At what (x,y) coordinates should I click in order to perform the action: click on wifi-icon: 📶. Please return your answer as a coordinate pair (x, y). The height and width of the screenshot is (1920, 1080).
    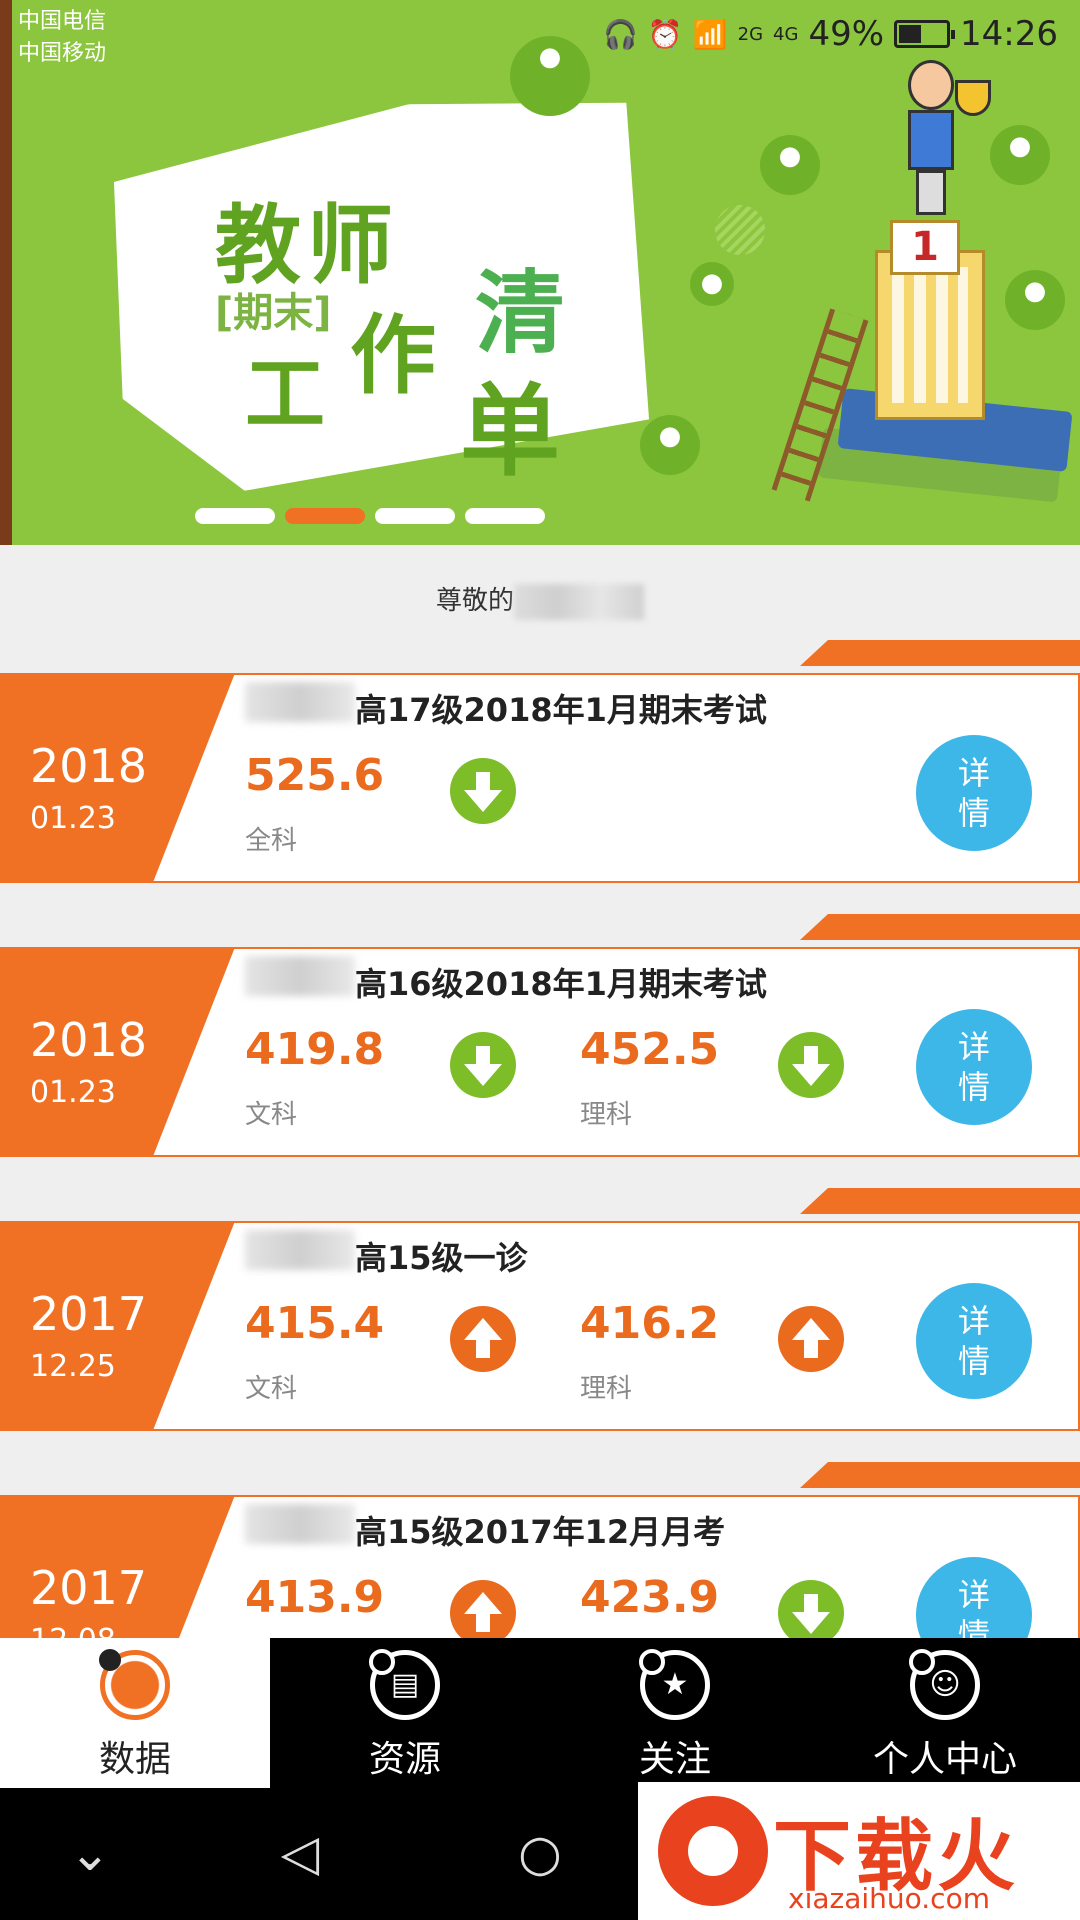
    Looking at the image, I should click on (710, 34).